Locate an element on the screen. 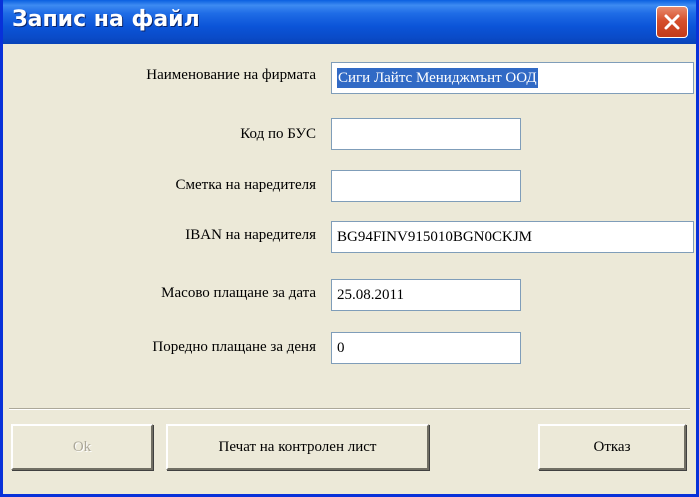 This screenshot has width=699, height=497. payer-account-field is located at coordinates (426, 186).